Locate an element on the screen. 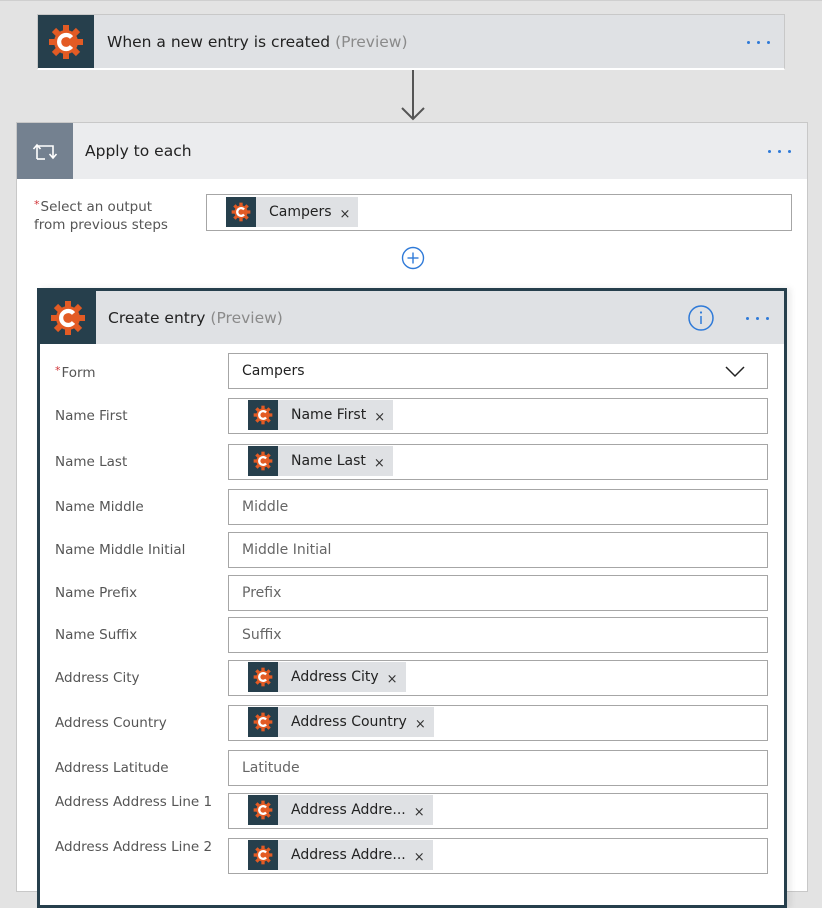  field-token-input: Address Country × is located at coordinates (498, 723).